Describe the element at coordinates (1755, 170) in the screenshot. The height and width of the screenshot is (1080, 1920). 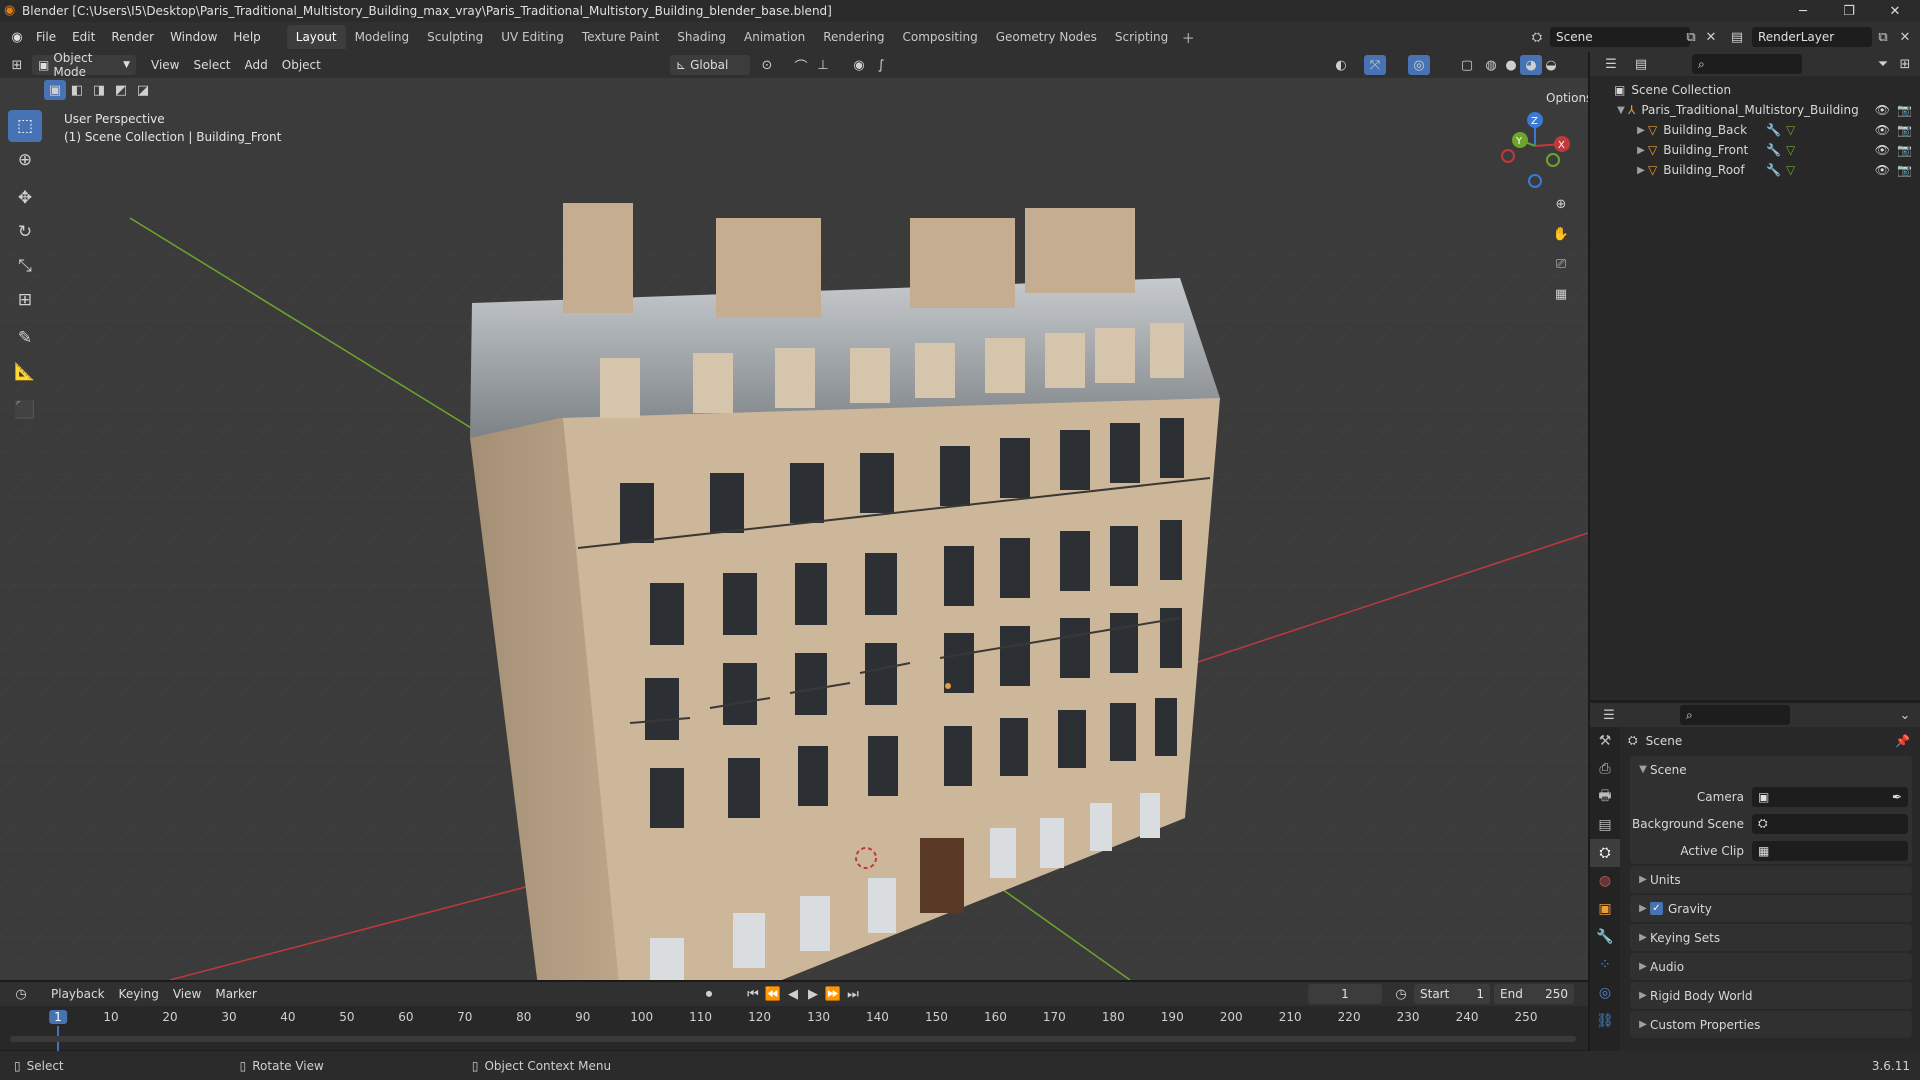
I see `outliner-row-building-roof: ▶ ▽ Building_Roof 🔧 ▽ 👁 📷` at that location.